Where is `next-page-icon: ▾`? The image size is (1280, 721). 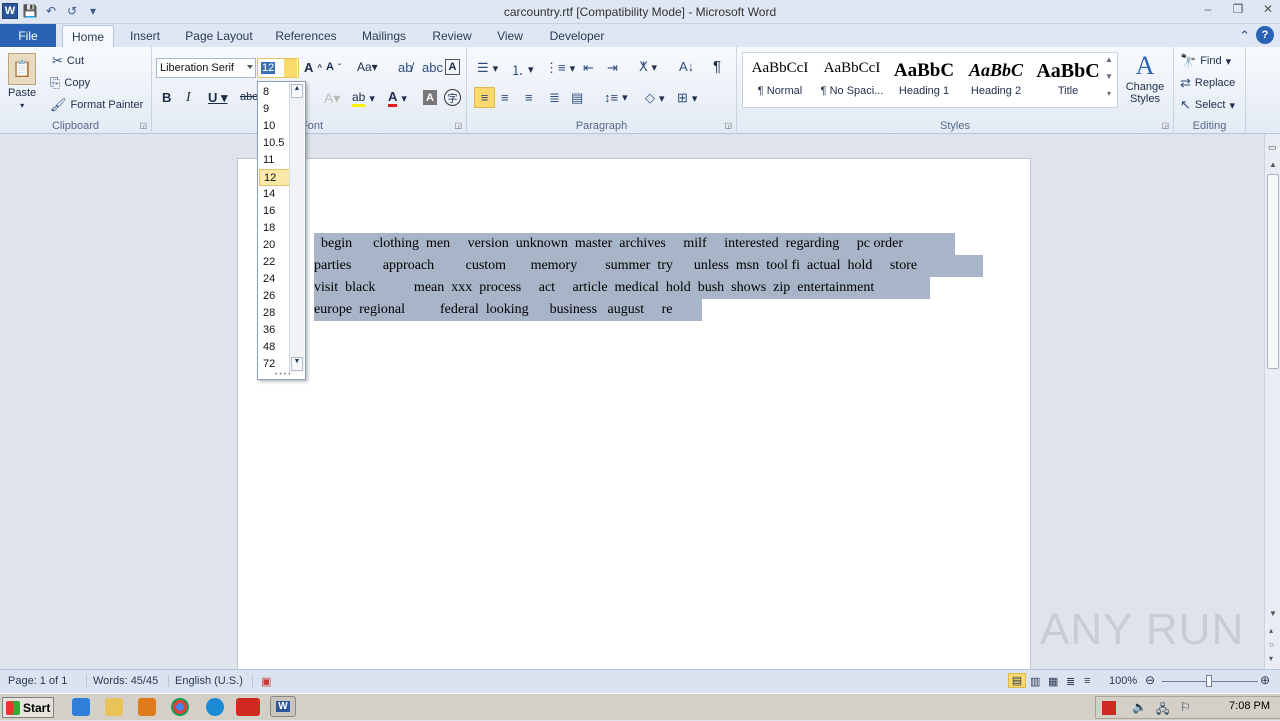
next-page-icon: ▾ is located at coordinates (1271, 658).